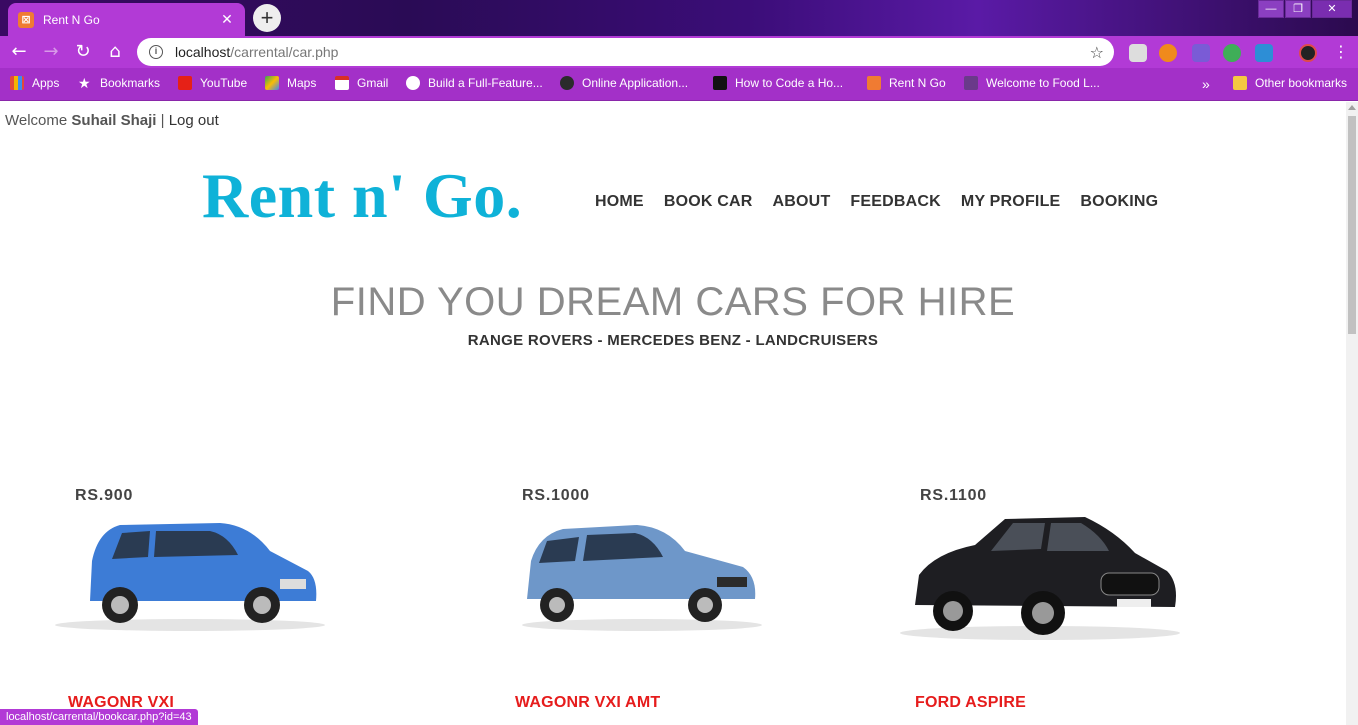 The height and width of the screenshot is (725, 1358). I want to click on bookmark-gmail: Gmail, so click(361, 83).